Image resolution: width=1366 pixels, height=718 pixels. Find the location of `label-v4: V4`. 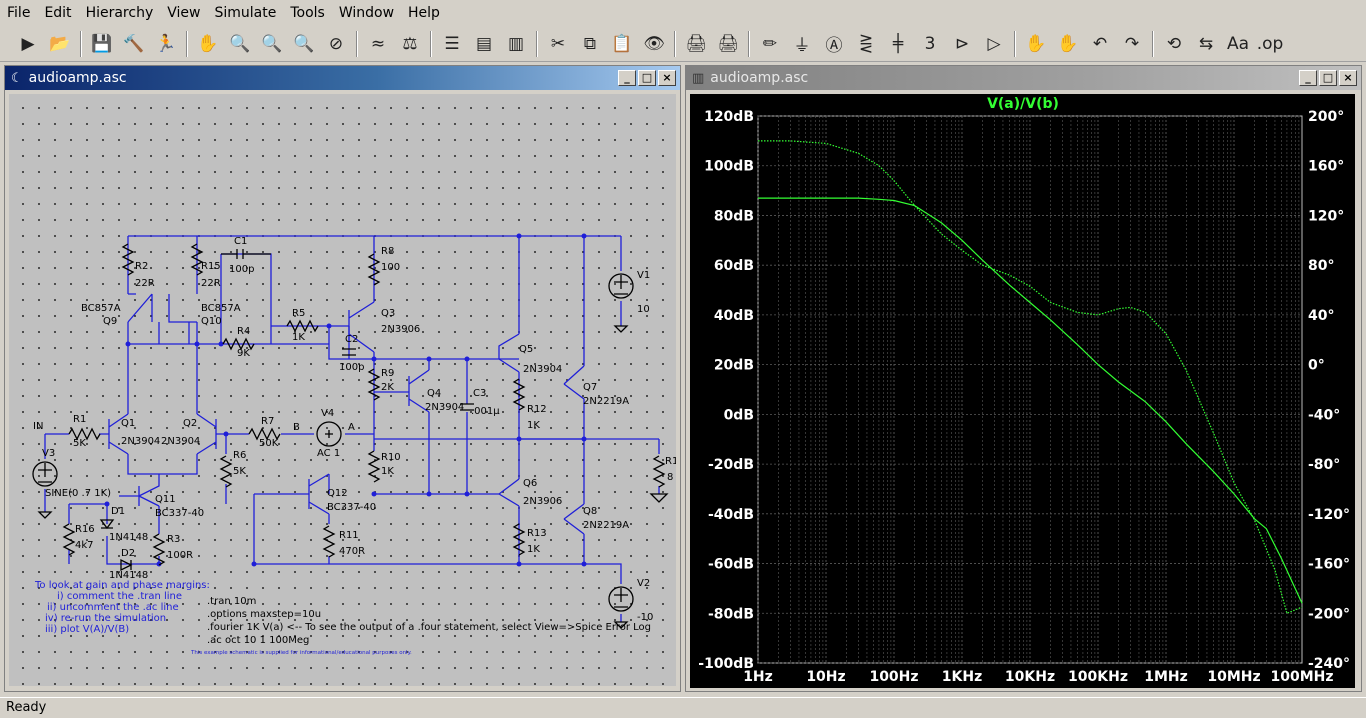

label-v4: V4 is located at coordinates (327, 413).